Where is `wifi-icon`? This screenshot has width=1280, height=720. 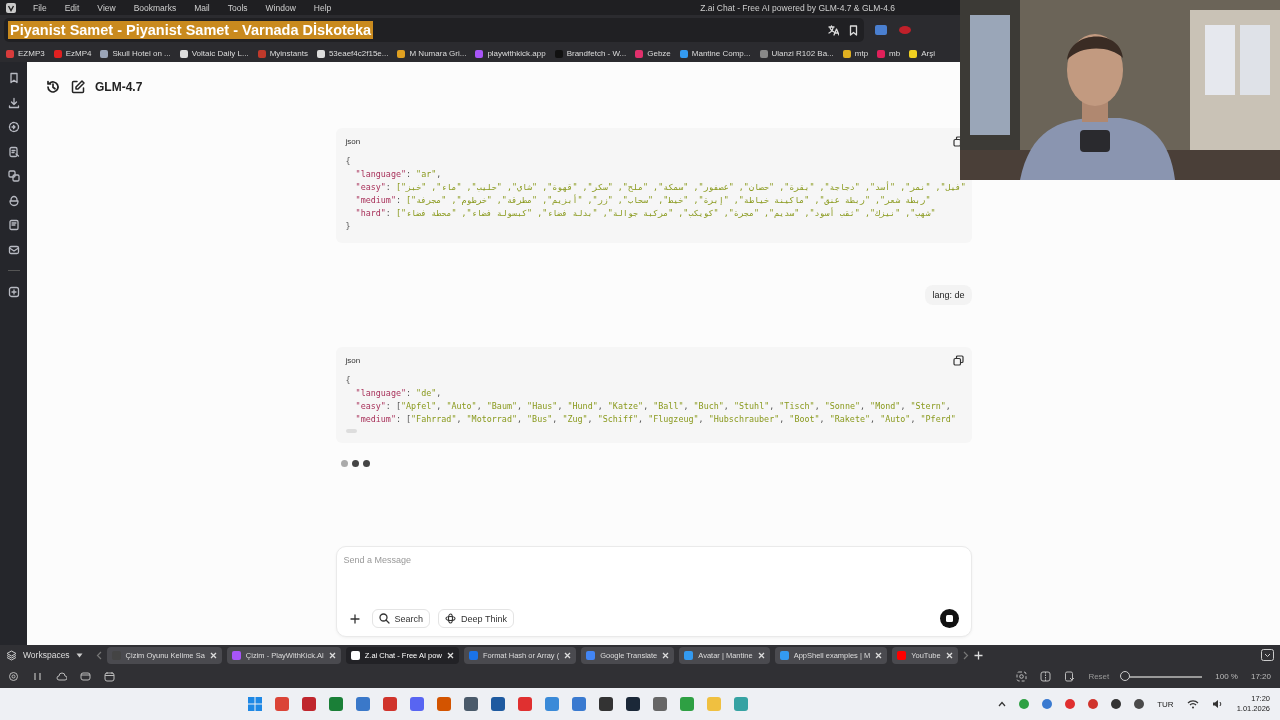
wifi-icon is located at coordinates (1192, 704).